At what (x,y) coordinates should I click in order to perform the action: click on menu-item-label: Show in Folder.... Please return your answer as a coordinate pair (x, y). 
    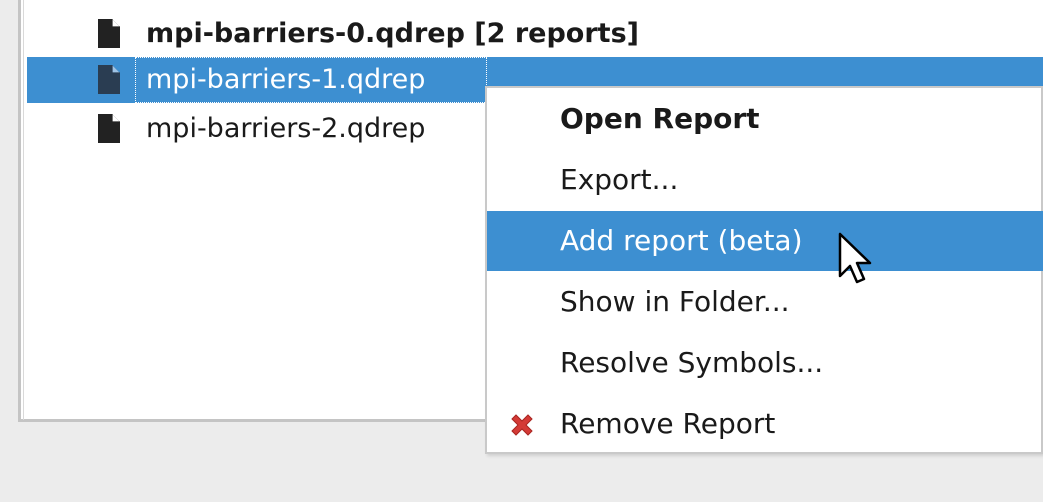
    Looking at the image, I should click on (675, 301).